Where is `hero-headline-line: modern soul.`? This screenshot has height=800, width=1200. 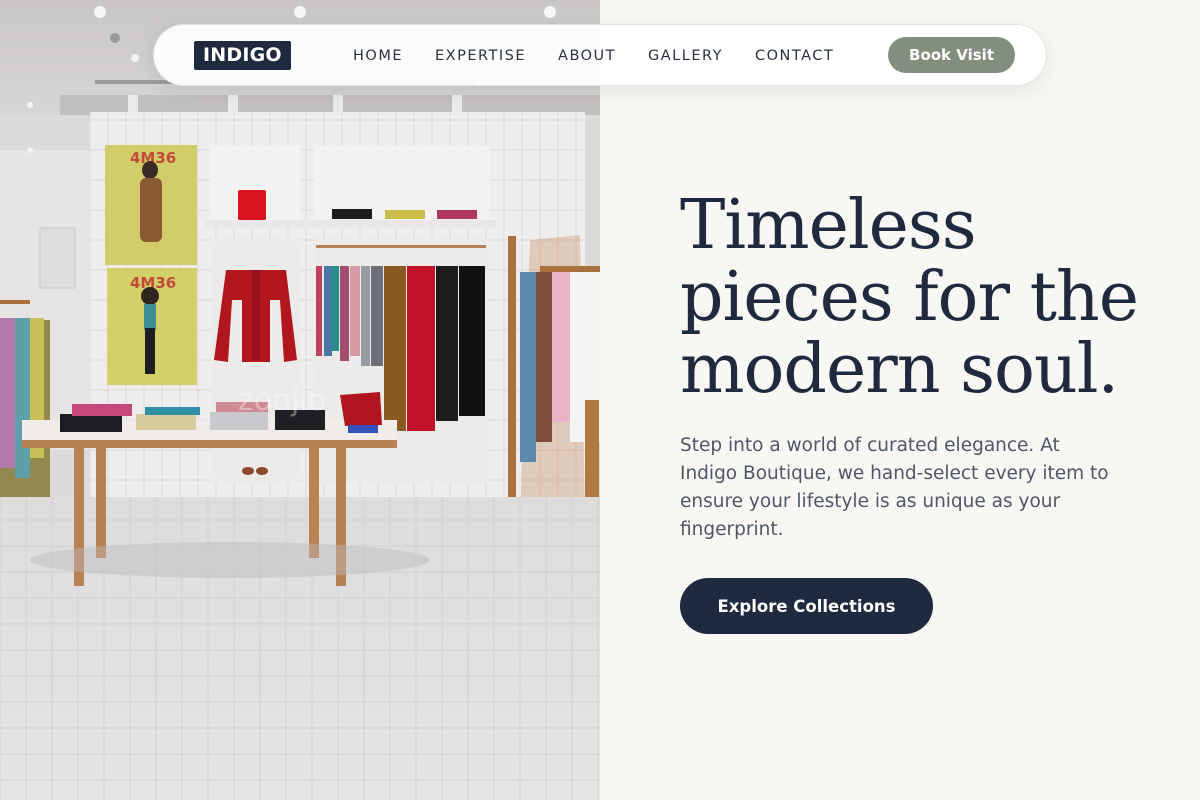 hero-headline-line: modern soul. is located at coordinates (899, 369).